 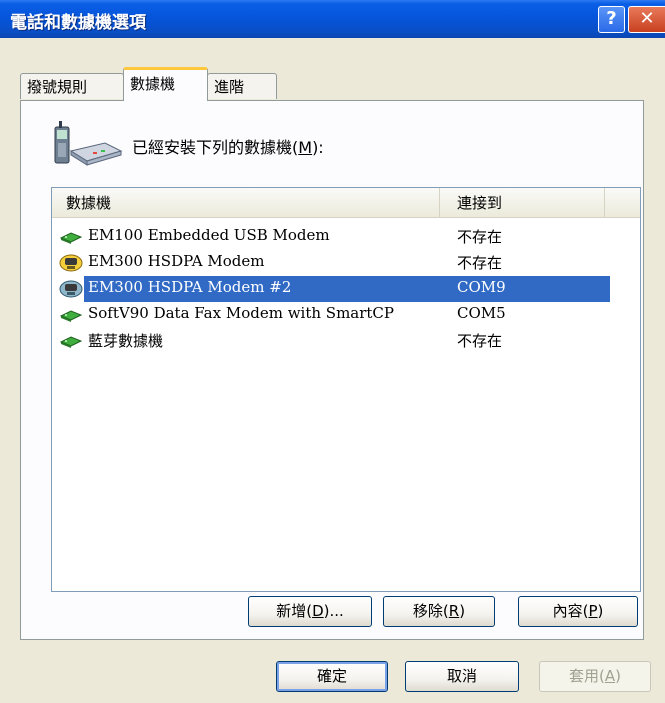 What do you see at coordinates (454, 611) in the screenshot?
I see `button-accelerator: R` at bounding box center [454, 611].